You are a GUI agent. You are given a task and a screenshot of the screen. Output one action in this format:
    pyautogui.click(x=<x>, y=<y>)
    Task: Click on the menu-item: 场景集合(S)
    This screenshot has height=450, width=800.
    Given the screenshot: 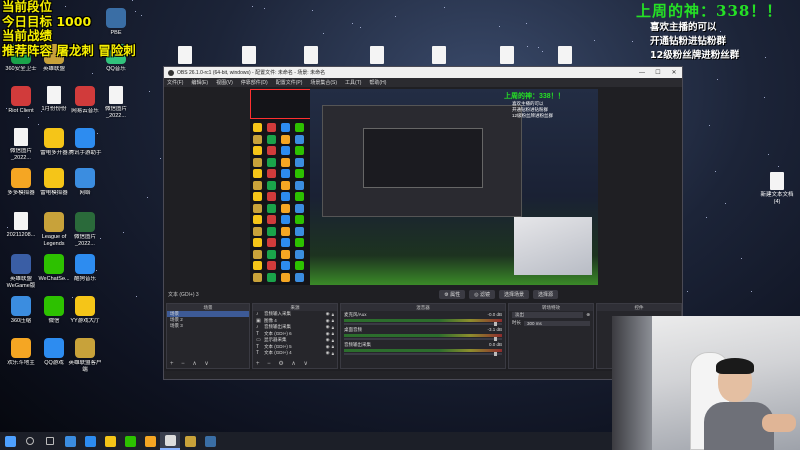 What is the action you would take?
    pyautogui.click(x=323, y=82)
    